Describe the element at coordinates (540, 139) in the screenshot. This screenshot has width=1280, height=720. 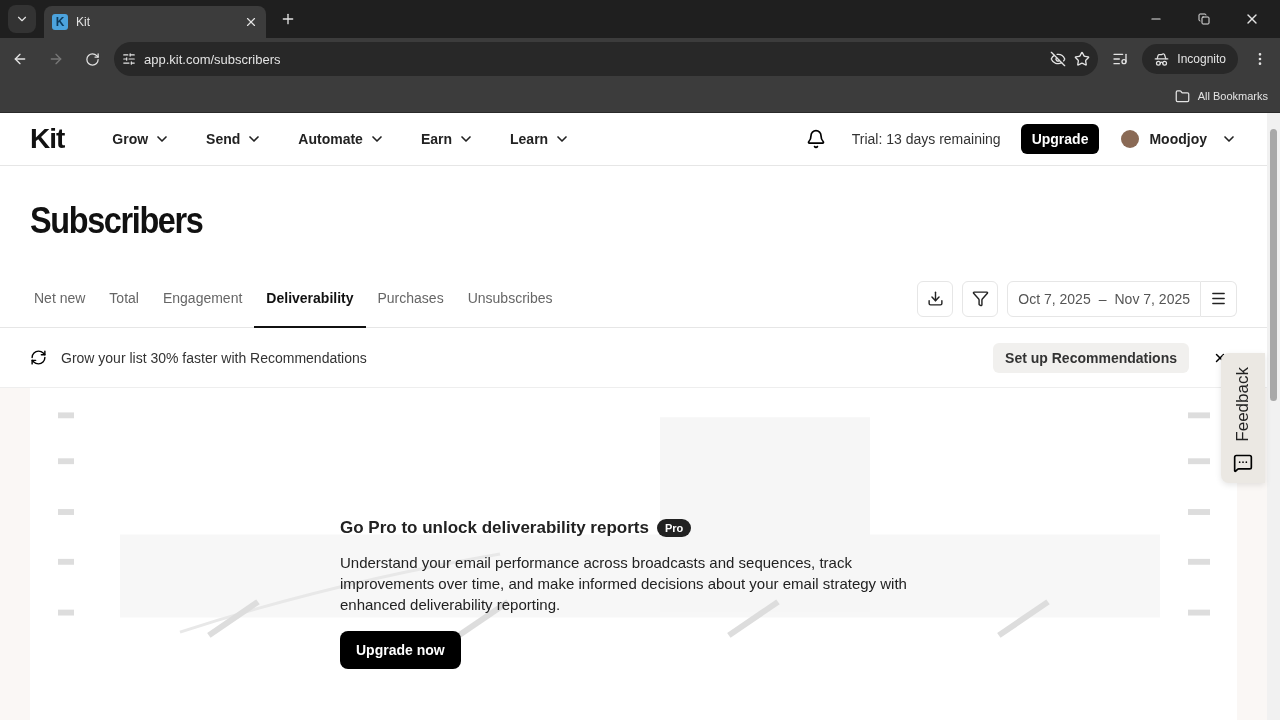
I see `nav-menu-item: Learn` at that location.